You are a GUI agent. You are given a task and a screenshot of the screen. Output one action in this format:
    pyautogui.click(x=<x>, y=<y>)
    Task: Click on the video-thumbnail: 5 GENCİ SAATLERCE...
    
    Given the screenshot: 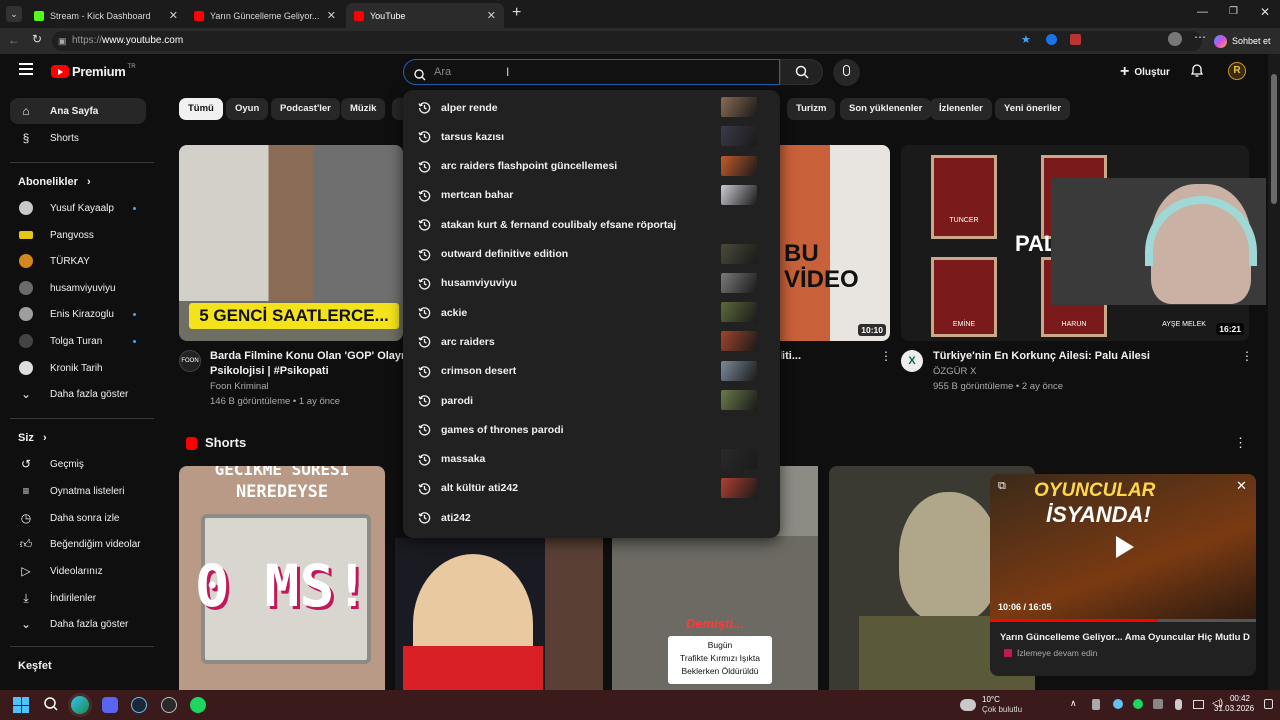 What is the action you would take?
    pyautogui.click(x=291, y=243)
    